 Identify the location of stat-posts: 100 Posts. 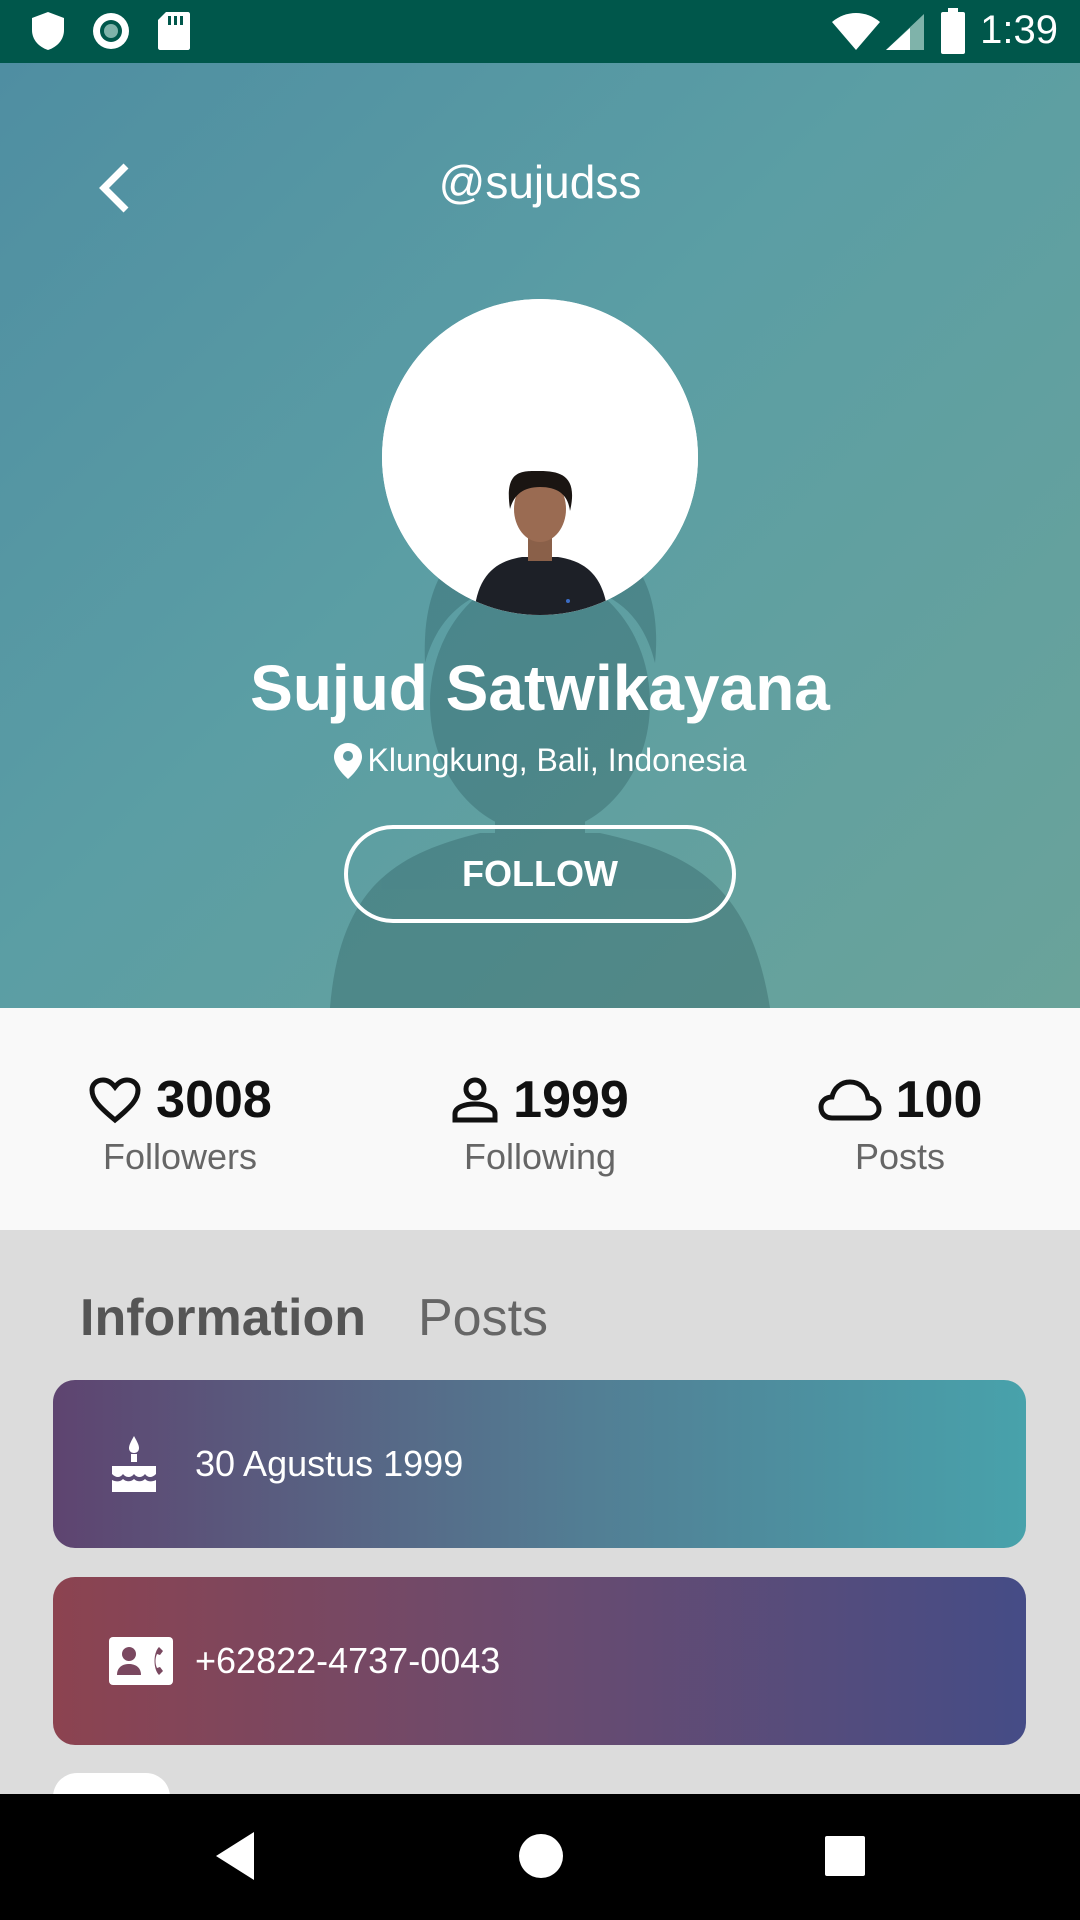
(900, 1123).